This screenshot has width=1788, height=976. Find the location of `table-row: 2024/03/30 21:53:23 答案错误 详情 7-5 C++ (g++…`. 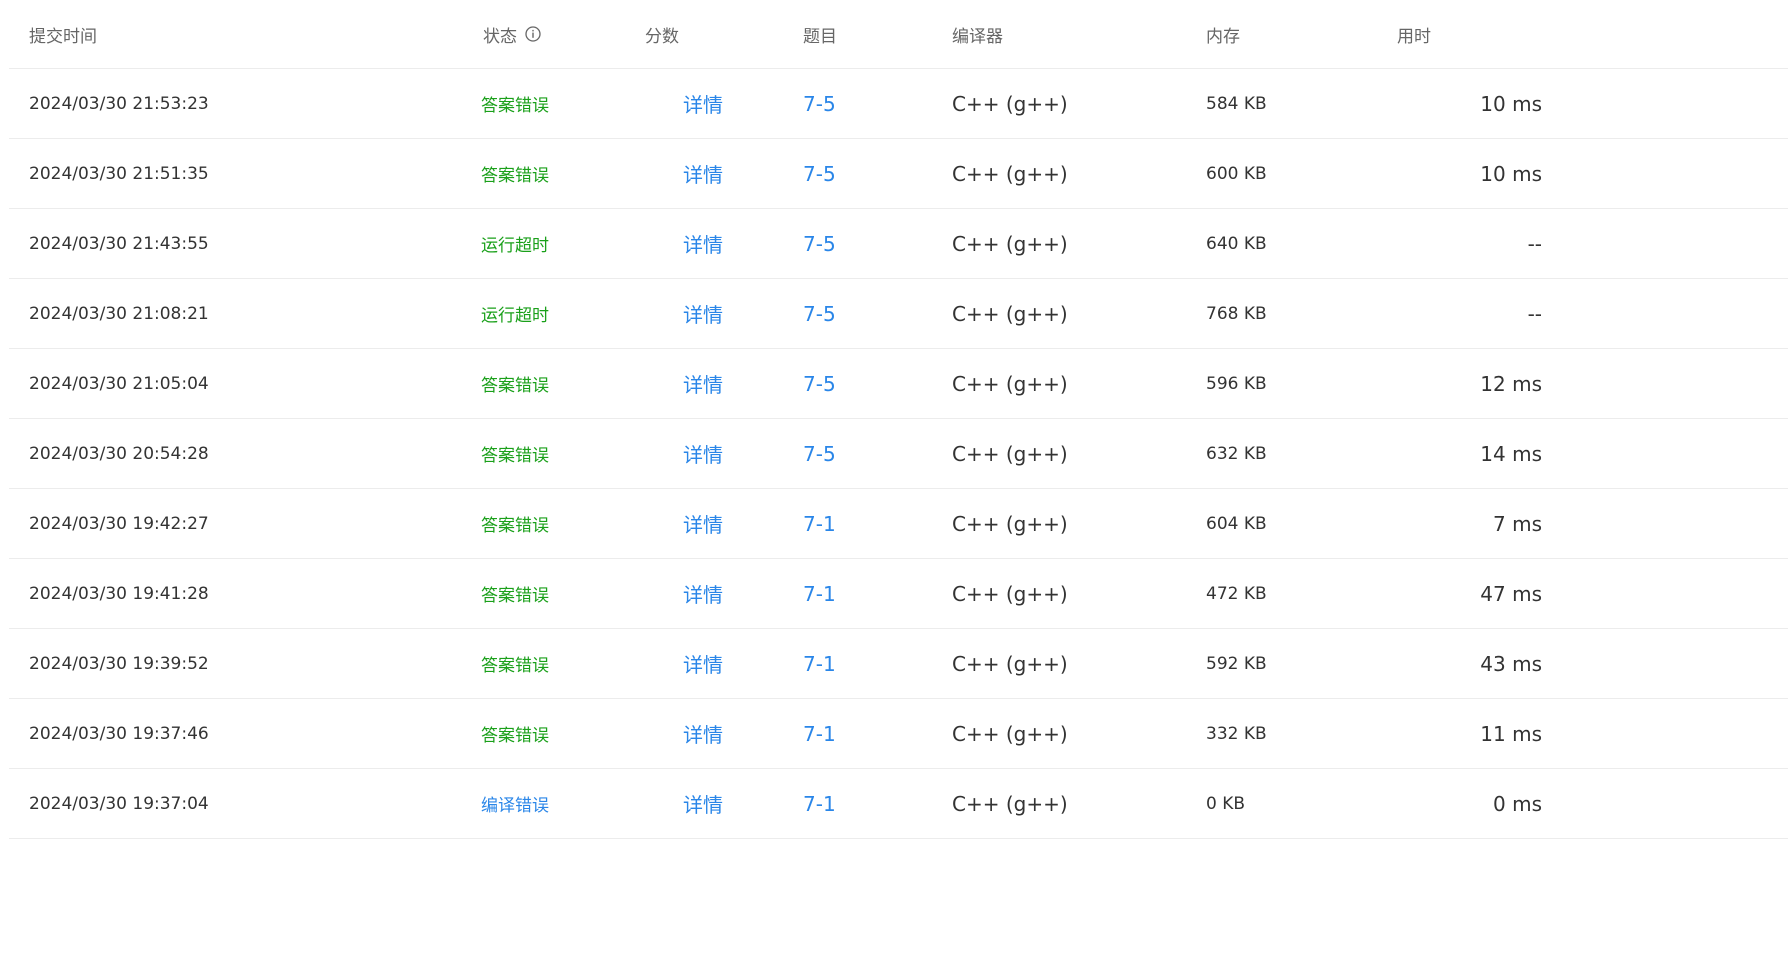

table-row: 2024/03/30 21:53:23 答案错误 详情 7-5 C++ (g++… is located at coordinates (898, 104).